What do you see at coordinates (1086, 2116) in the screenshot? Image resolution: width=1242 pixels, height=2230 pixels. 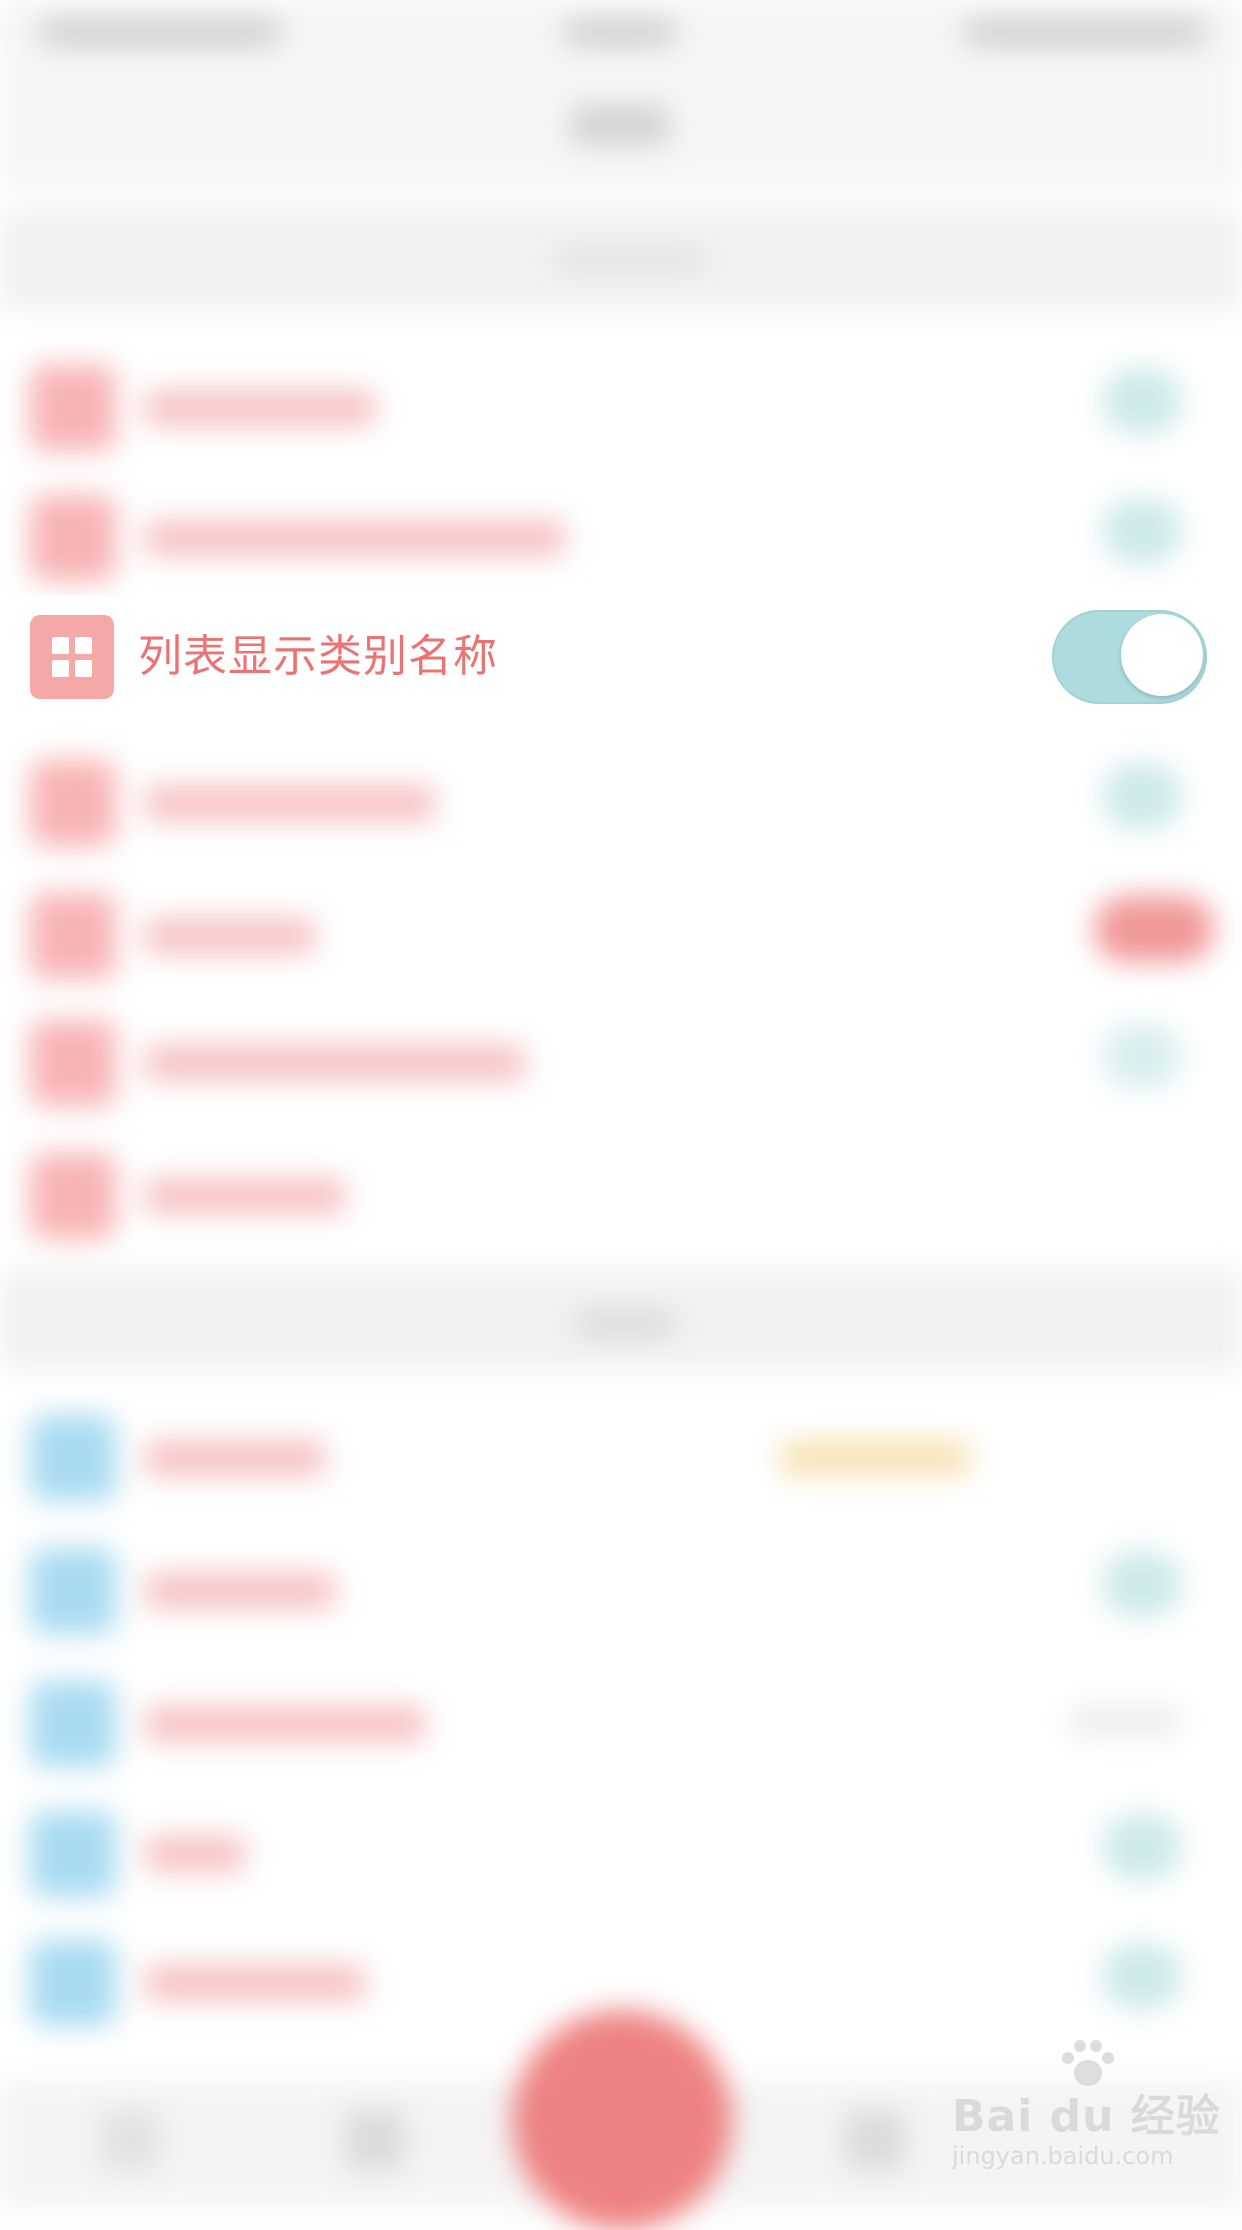 I see `watermark-logo: Bai du 经验` at bounding box center [1086, 2116].